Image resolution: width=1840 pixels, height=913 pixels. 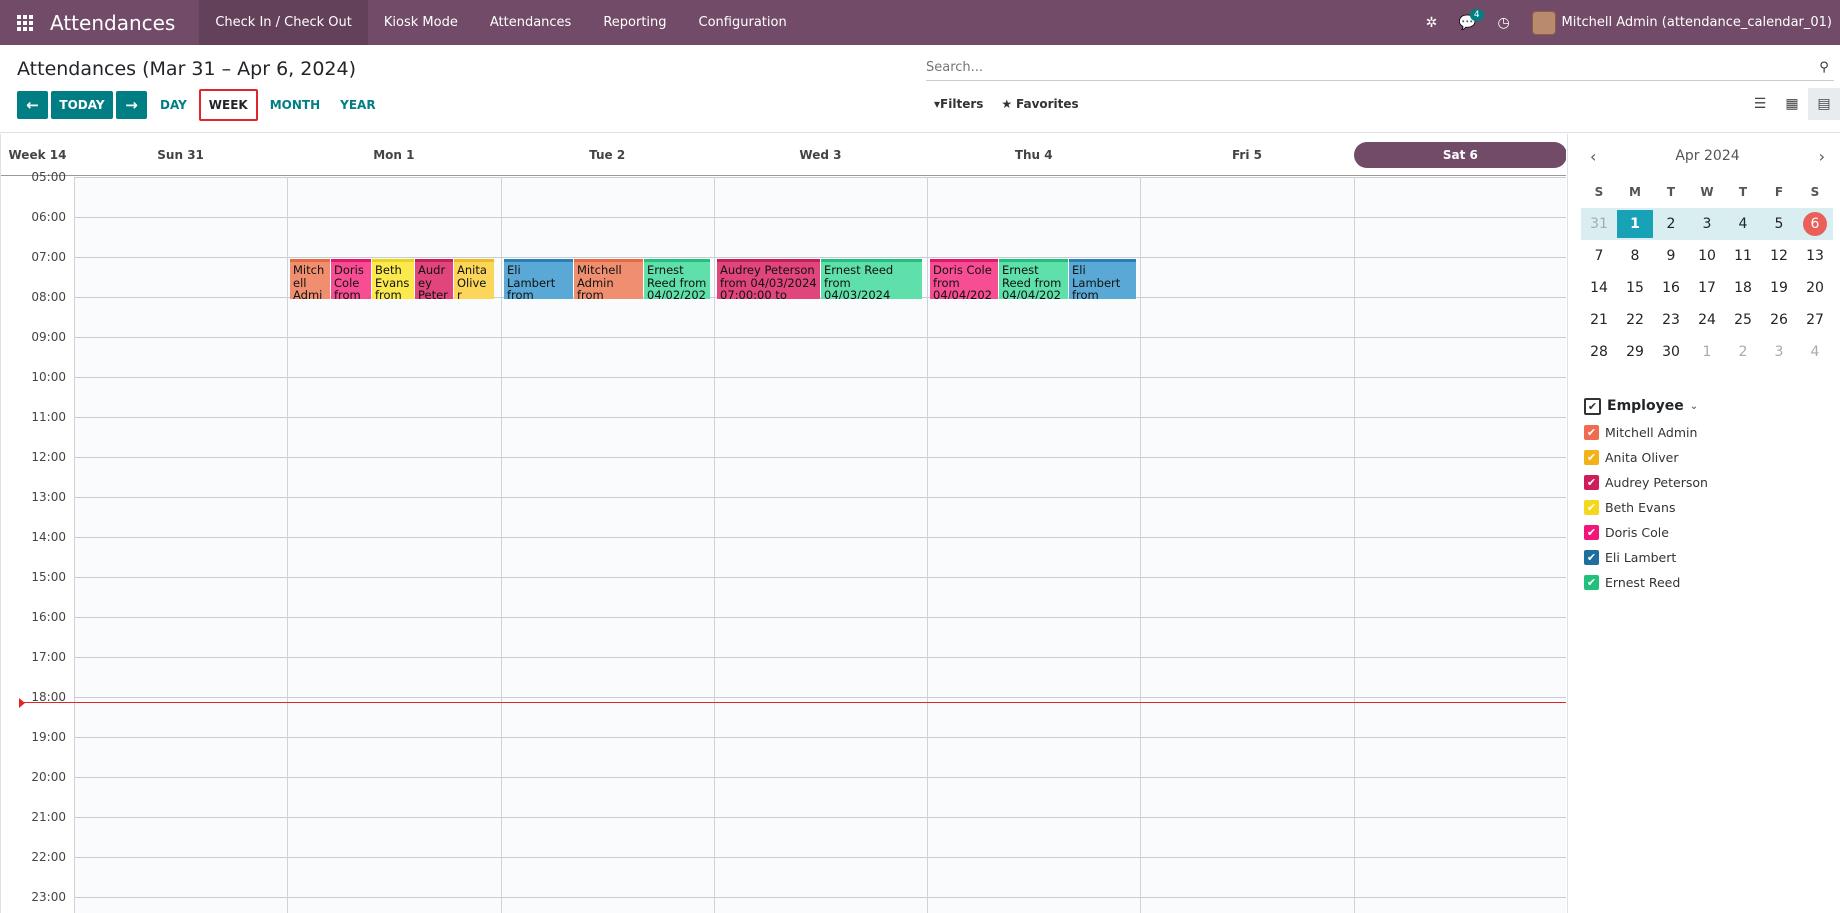 I want to click on menu-kiosk-mode: Kiosk Mode, so click(x=421, y=22).